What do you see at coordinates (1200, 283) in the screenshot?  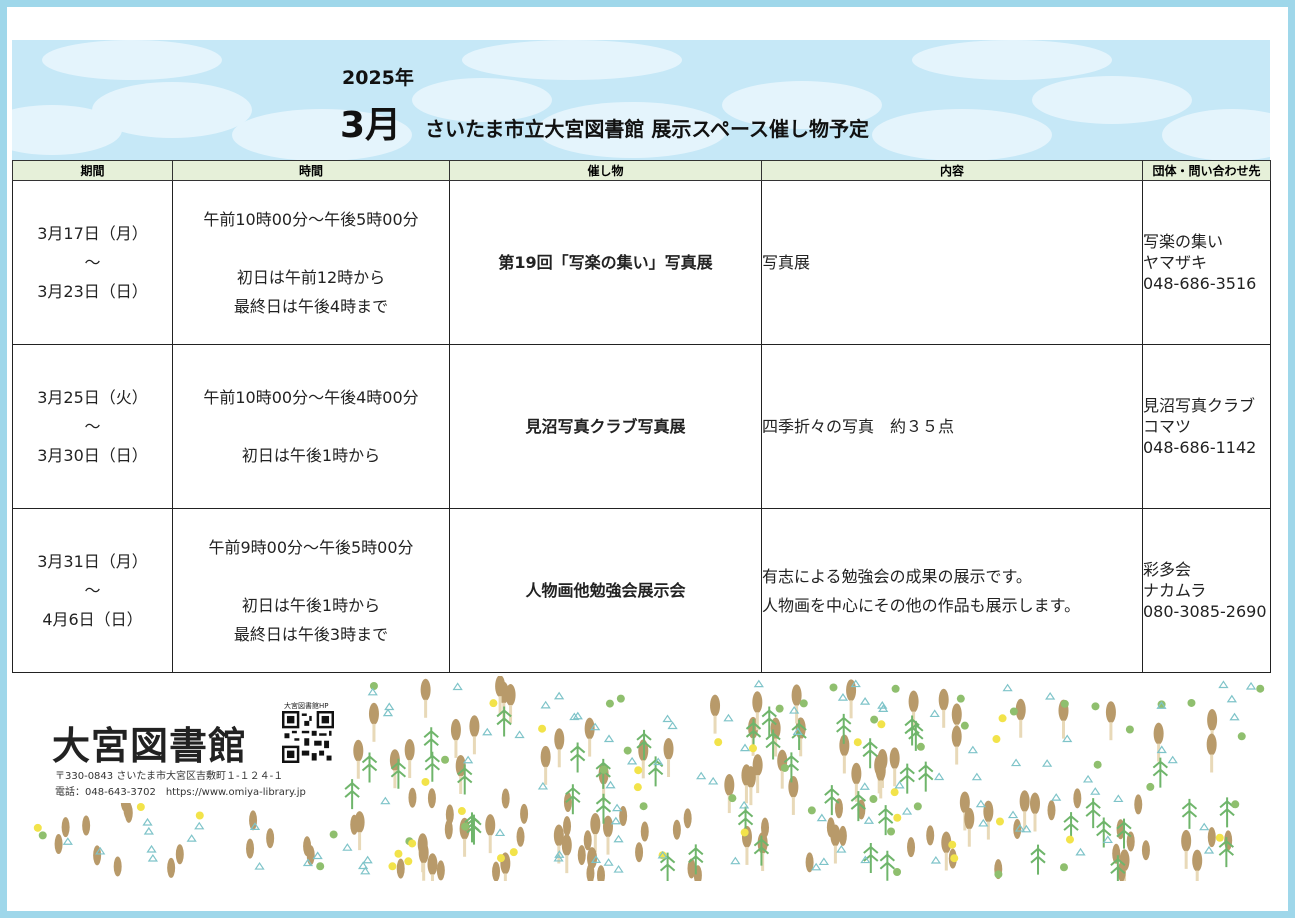 I see `contact-phone: 048-686-3516` at bounding box center [1200, 283].